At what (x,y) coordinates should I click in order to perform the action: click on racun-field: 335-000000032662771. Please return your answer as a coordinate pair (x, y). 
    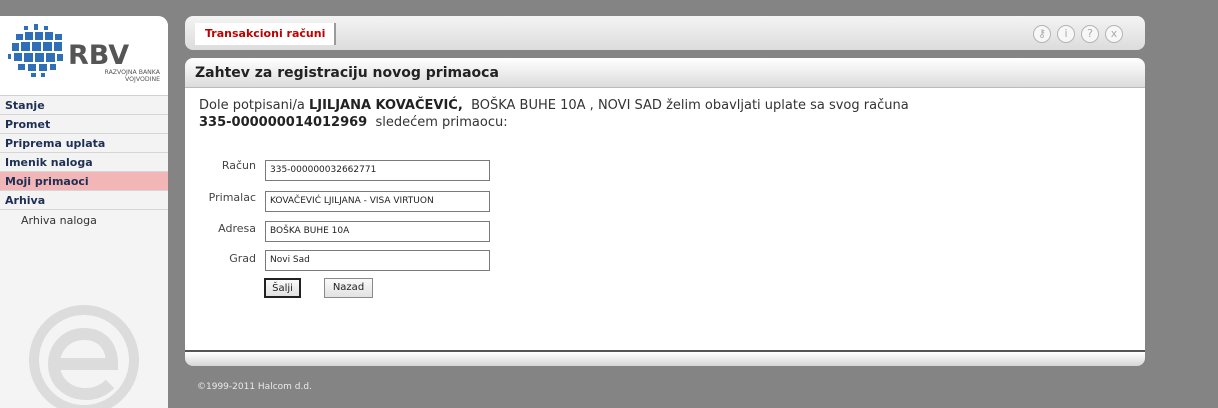
    Looking at the image, I should click on (377, 170).